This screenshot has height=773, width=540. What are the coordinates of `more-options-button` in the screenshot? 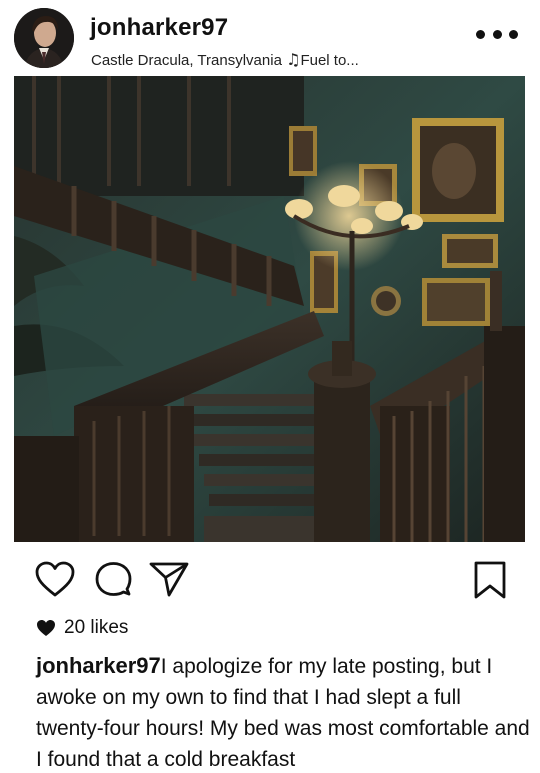 It's located at (497, 34).